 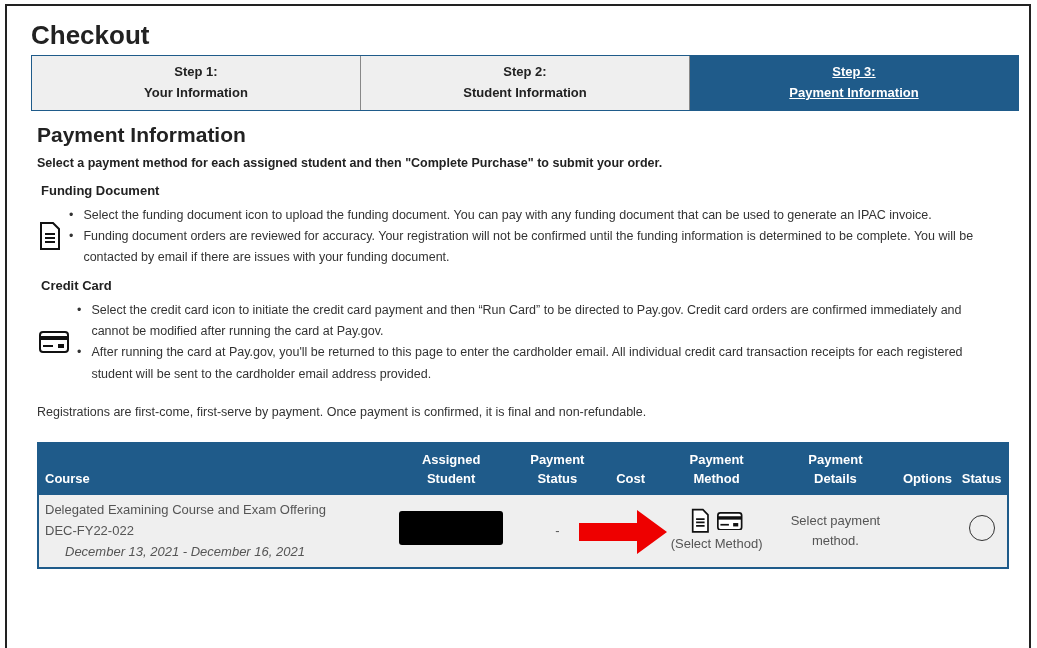 I want to click on section-heading: Payment Information, so click(x=142, y=134).